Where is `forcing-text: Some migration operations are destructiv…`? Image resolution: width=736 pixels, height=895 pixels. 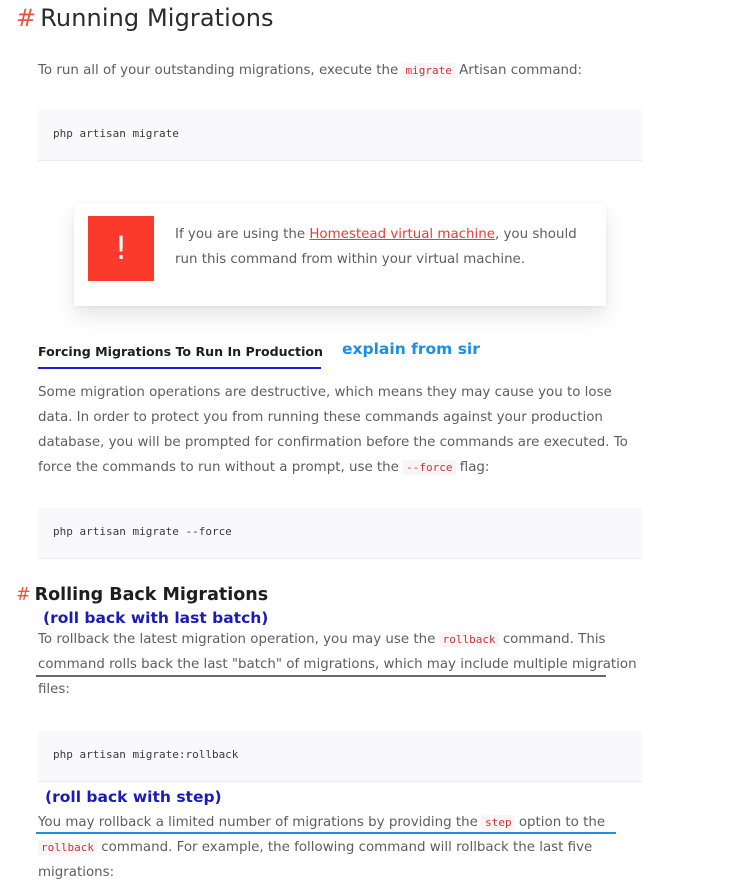 forcing-text: Some migration operations are destructiv… is located at coordinates (333, 430).